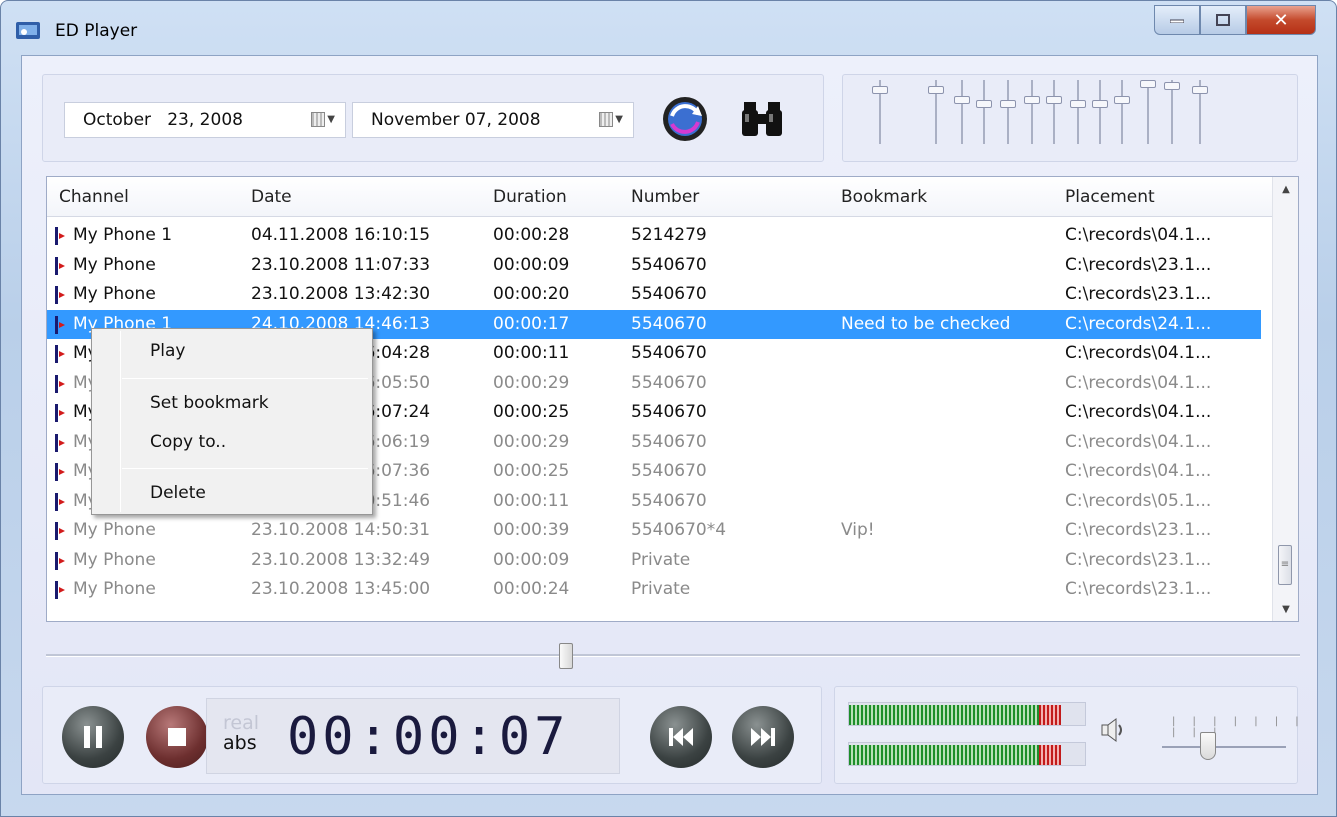  I want to click on minimize-button, so click(1177, 20).